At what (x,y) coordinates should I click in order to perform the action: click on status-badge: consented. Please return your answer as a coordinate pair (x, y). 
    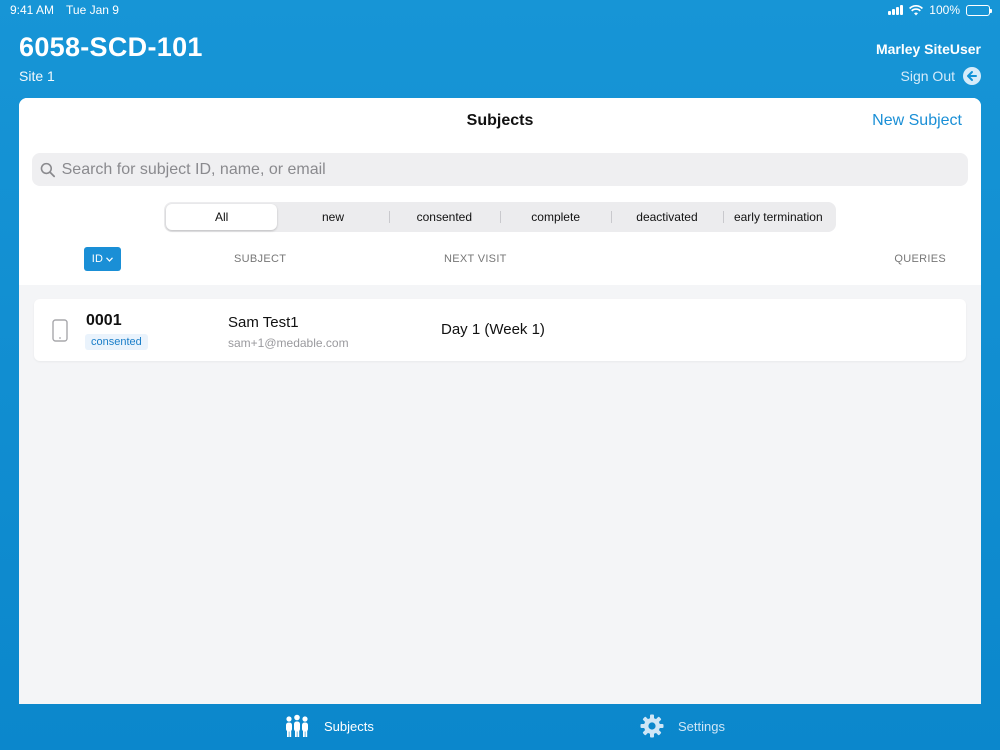
    Looking at the image, I should click on (116, 342).